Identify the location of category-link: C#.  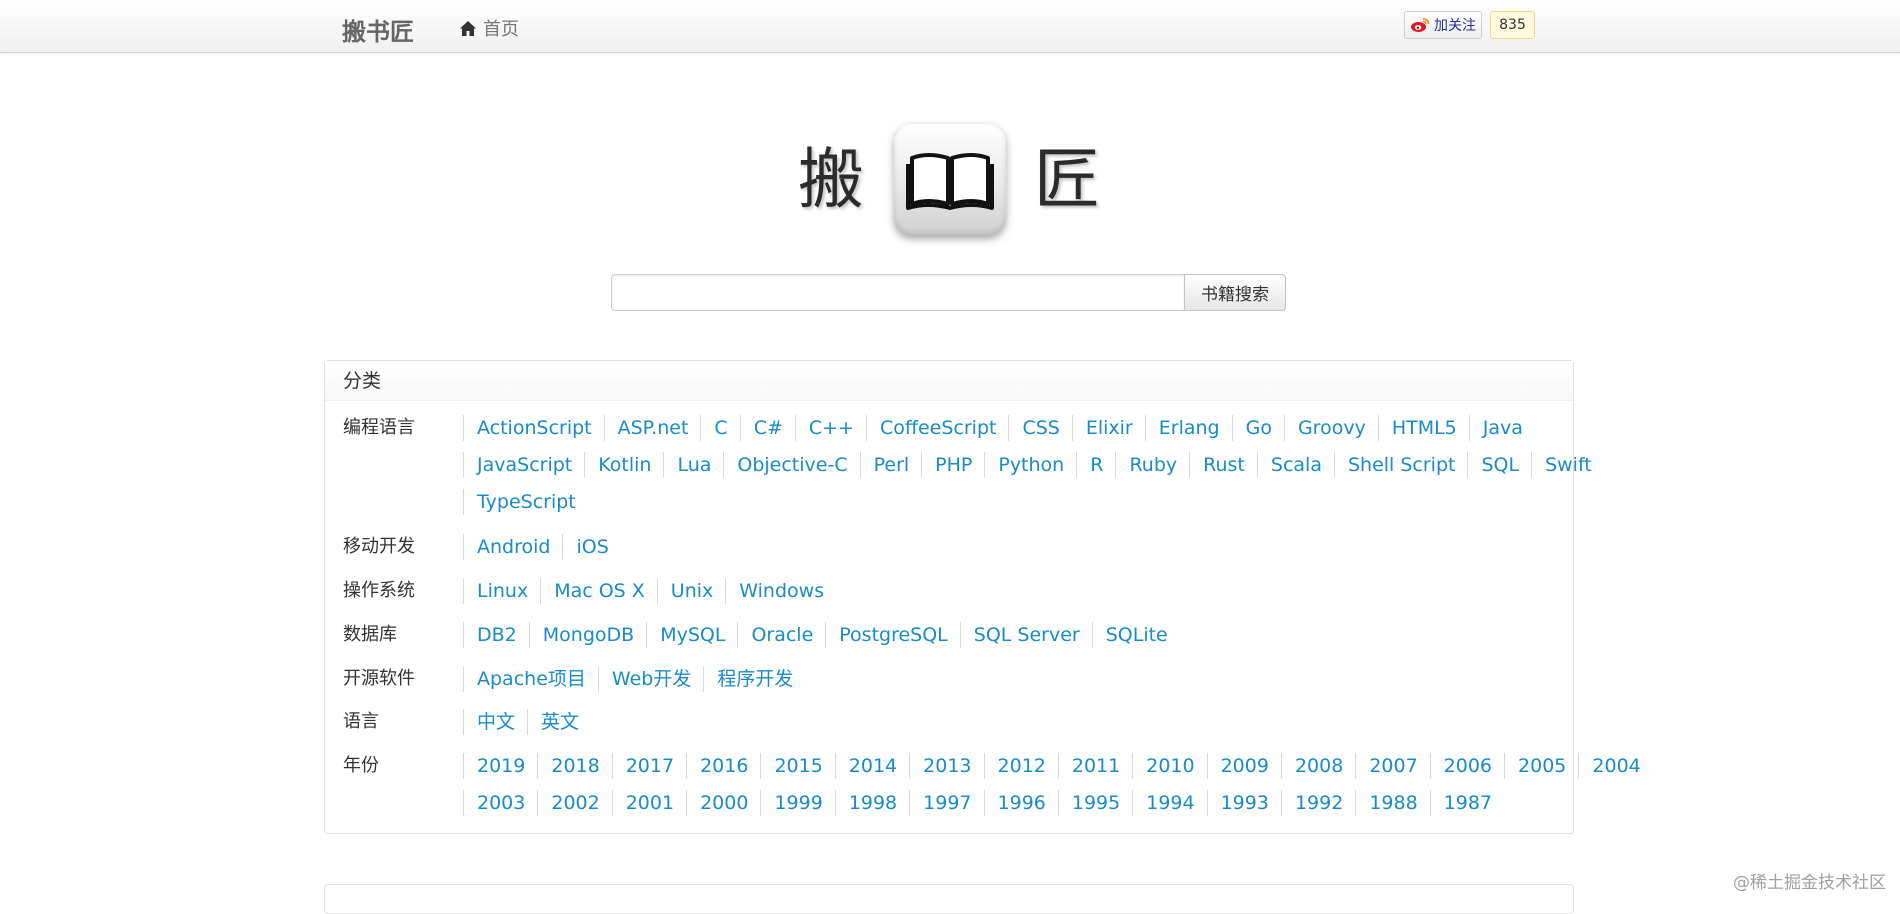
(767, 427).